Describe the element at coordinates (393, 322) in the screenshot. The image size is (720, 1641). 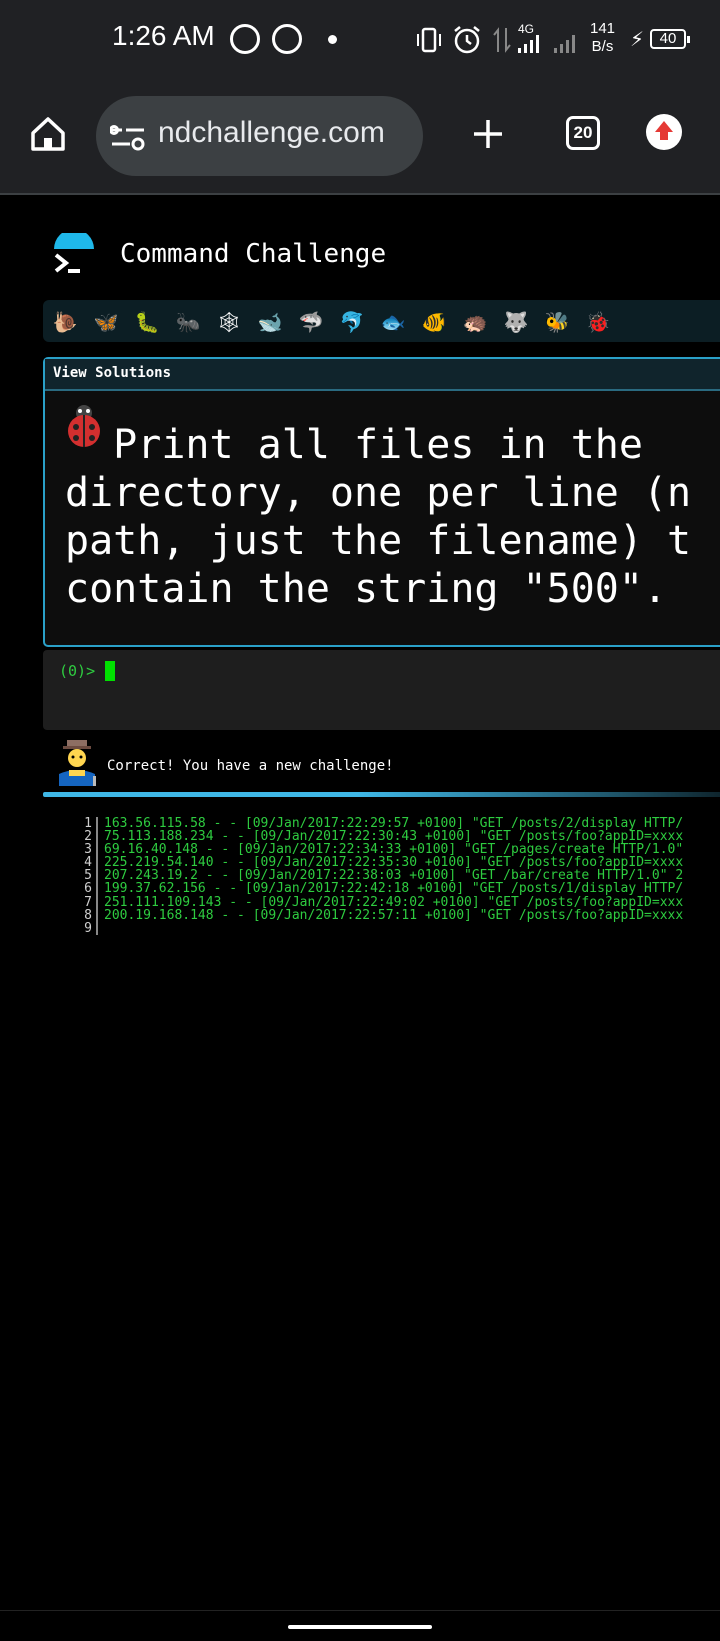
I see `fish-icon: 🐟` at that location.